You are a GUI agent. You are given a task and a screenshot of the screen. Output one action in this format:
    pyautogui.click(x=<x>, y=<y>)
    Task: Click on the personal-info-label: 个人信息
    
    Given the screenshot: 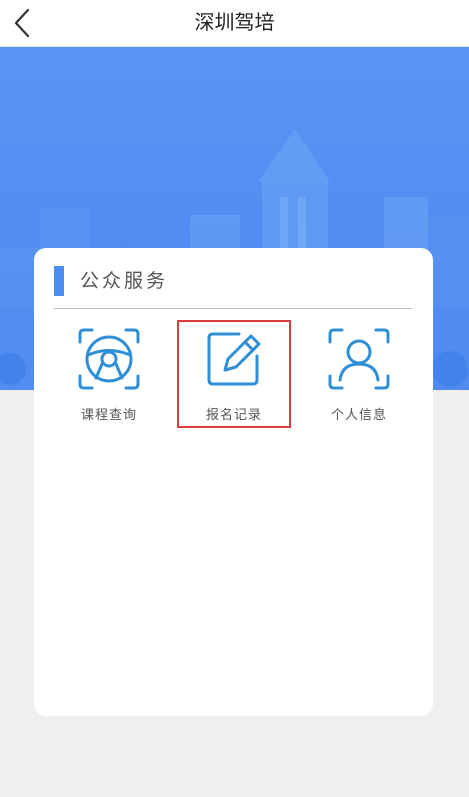 What is the action you would take?
    pyautogui.click(x=358, y=415)
    